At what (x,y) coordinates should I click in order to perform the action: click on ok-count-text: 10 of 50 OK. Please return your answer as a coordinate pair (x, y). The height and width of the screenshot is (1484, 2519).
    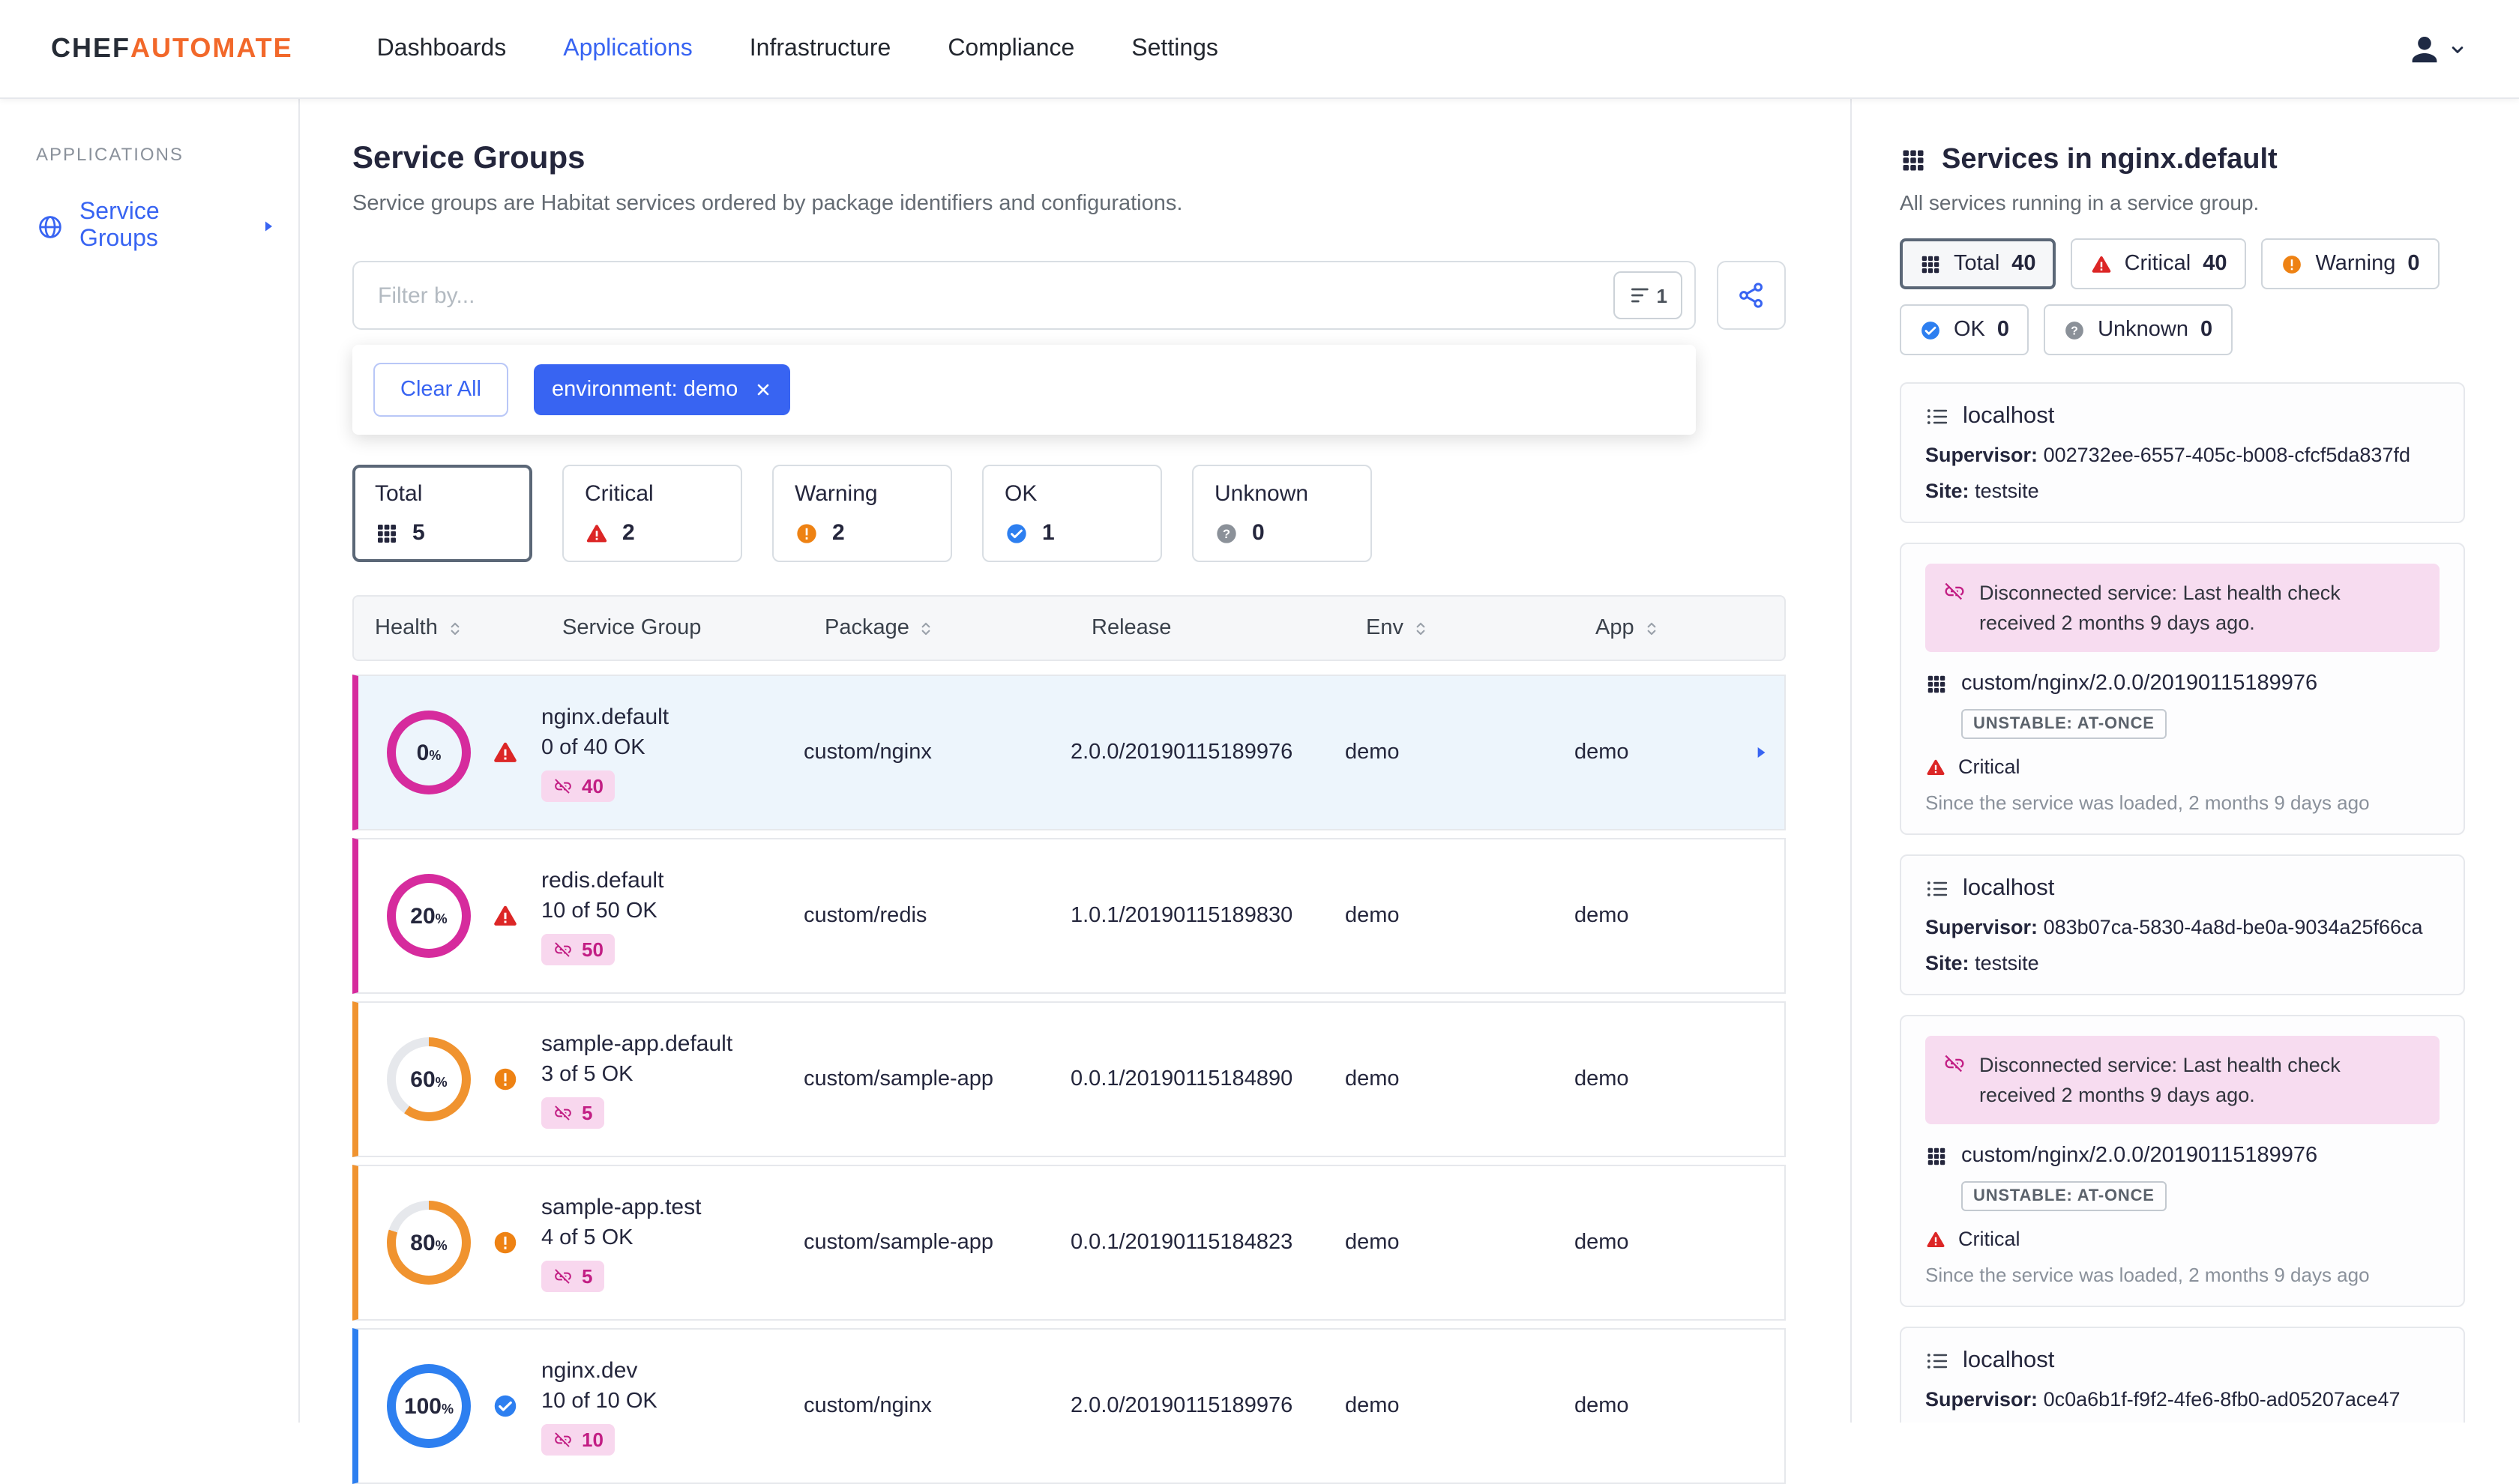
    Looking at the image, I should click on (599, 911).